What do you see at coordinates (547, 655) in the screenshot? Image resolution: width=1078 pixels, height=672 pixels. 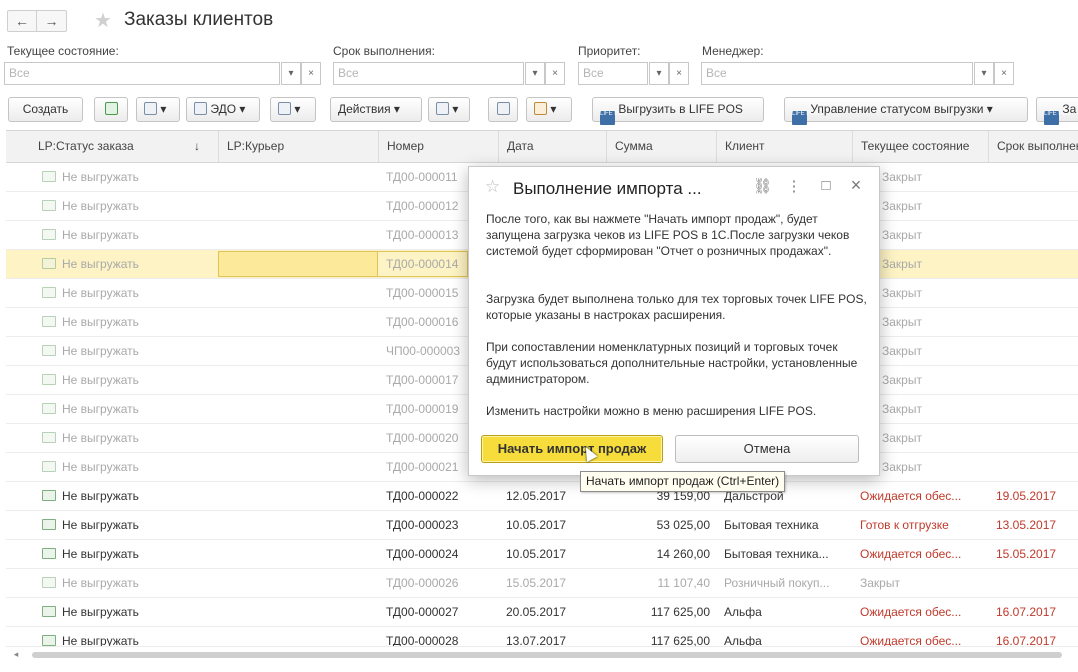 I see `scrollbar-thumb` at bounding box center [547, 655].